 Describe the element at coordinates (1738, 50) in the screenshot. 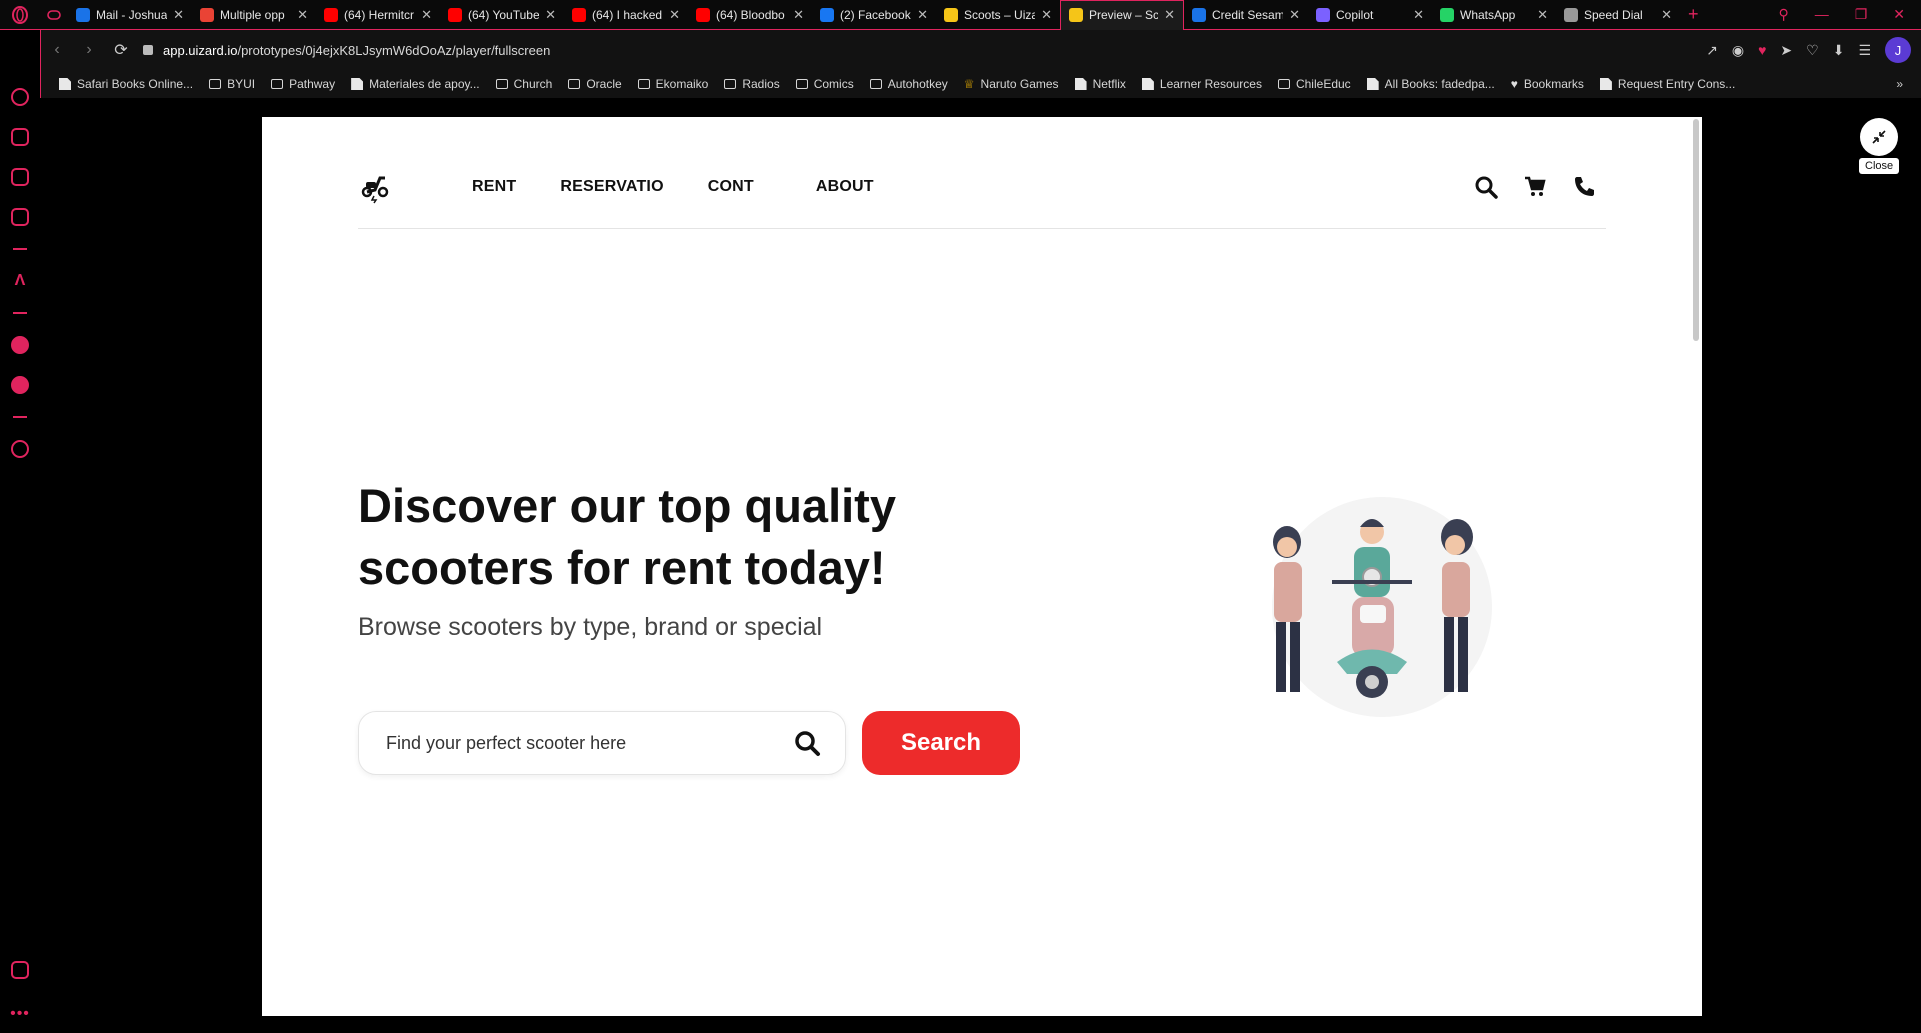

I see `camera-icon: ◉` at that location.